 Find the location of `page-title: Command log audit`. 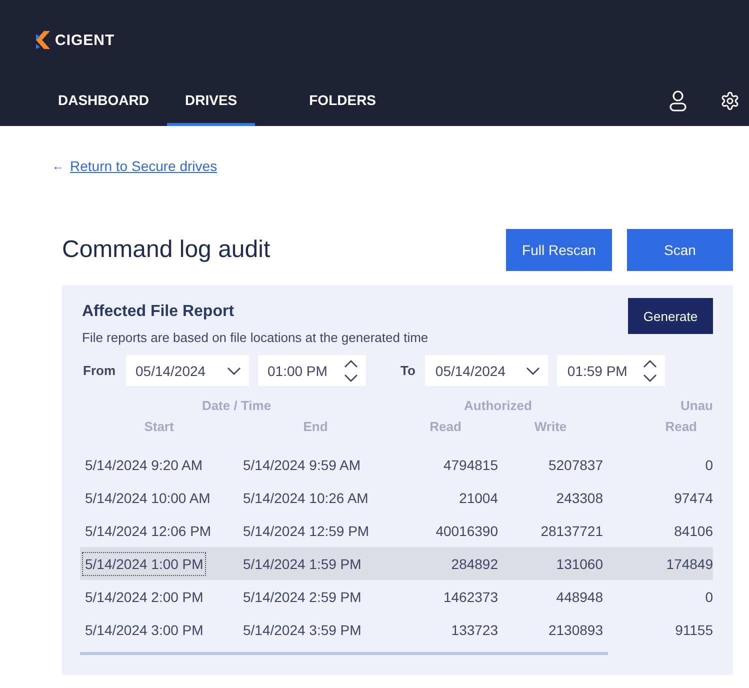

page-title: Command log audit is located at coordinates (167, 250).